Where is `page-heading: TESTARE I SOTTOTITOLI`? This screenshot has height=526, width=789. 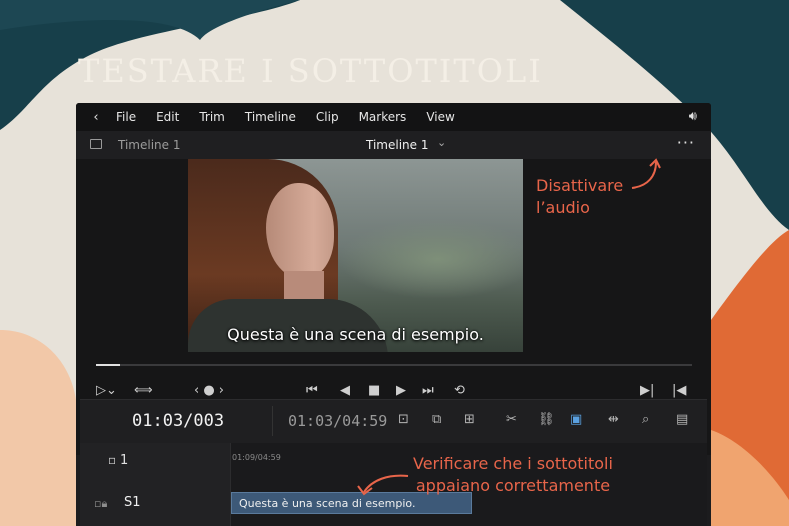
page-heading: TESTARE I SOTTOTITOLI is located at coordinates (310, 71).